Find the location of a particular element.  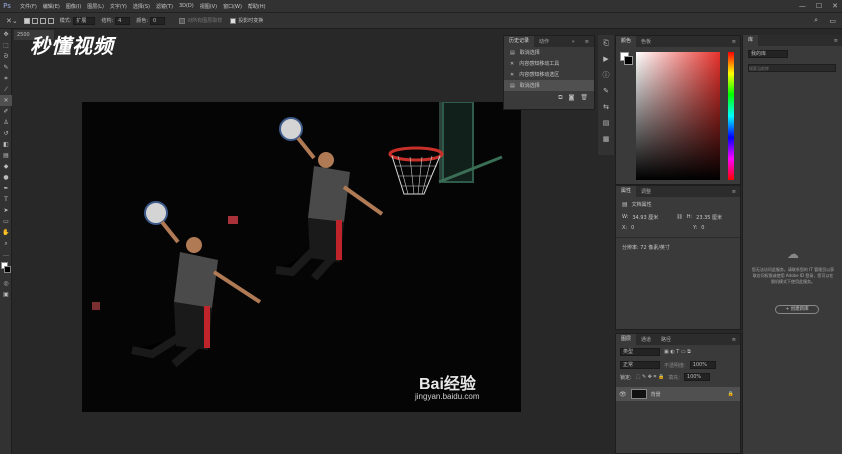

pen-tool-icon: ✒ is located at coordinates (6, 188).